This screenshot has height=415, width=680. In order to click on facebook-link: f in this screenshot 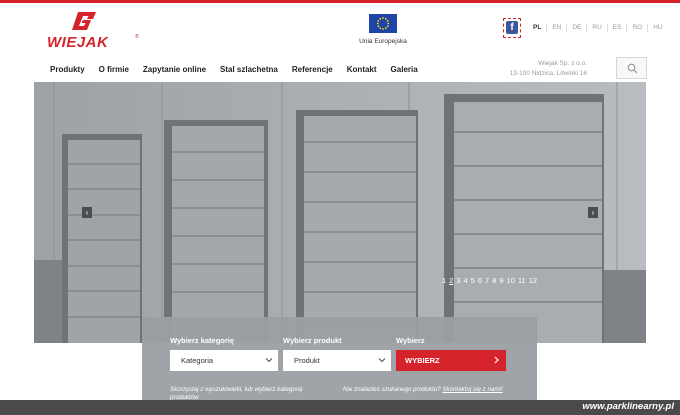, I will do `click(512, 28)`.